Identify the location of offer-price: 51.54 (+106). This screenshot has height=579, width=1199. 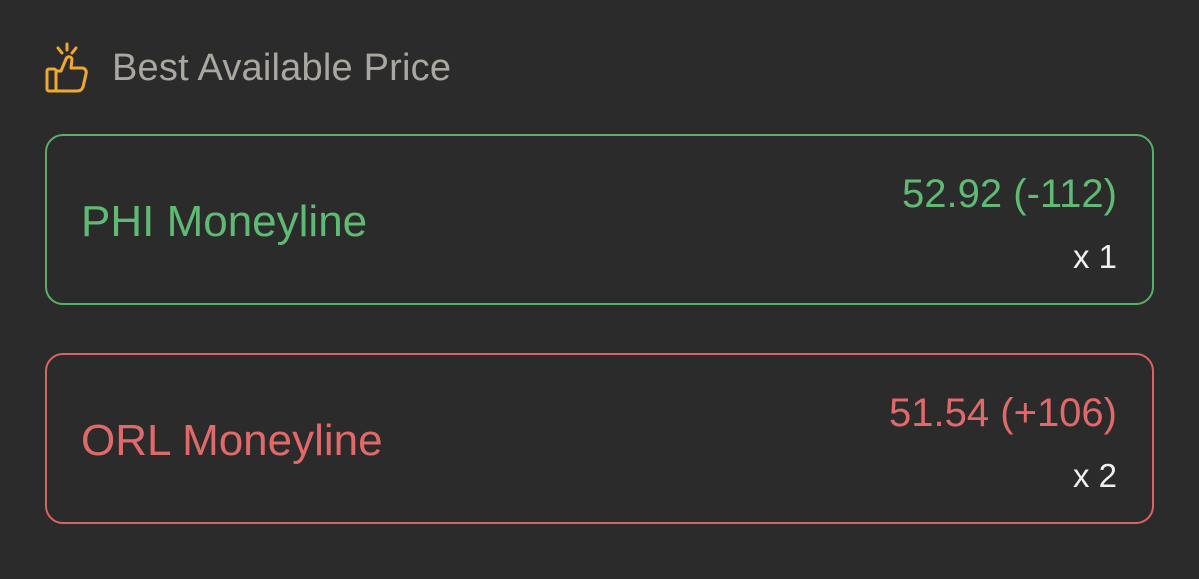
(1003, 413).